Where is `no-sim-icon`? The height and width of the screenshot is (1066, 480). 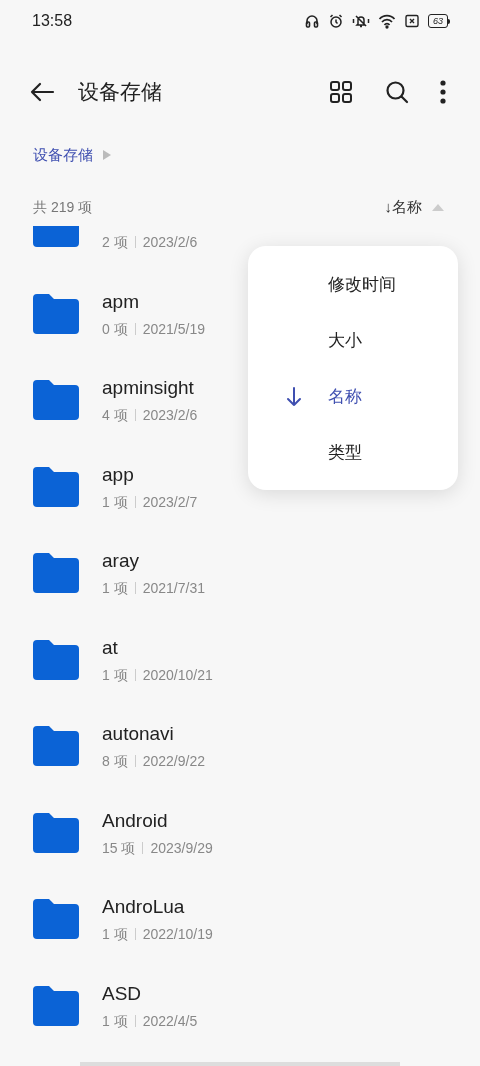
no-sim-icon is located at coordinates (412, 21).